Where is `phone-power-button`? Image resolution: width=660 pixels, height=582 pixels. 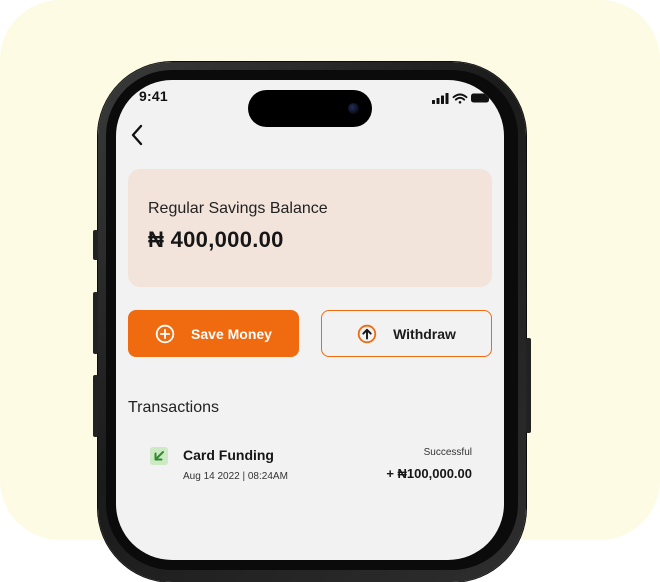 phone-power-button is located at coordinates (528, 385).